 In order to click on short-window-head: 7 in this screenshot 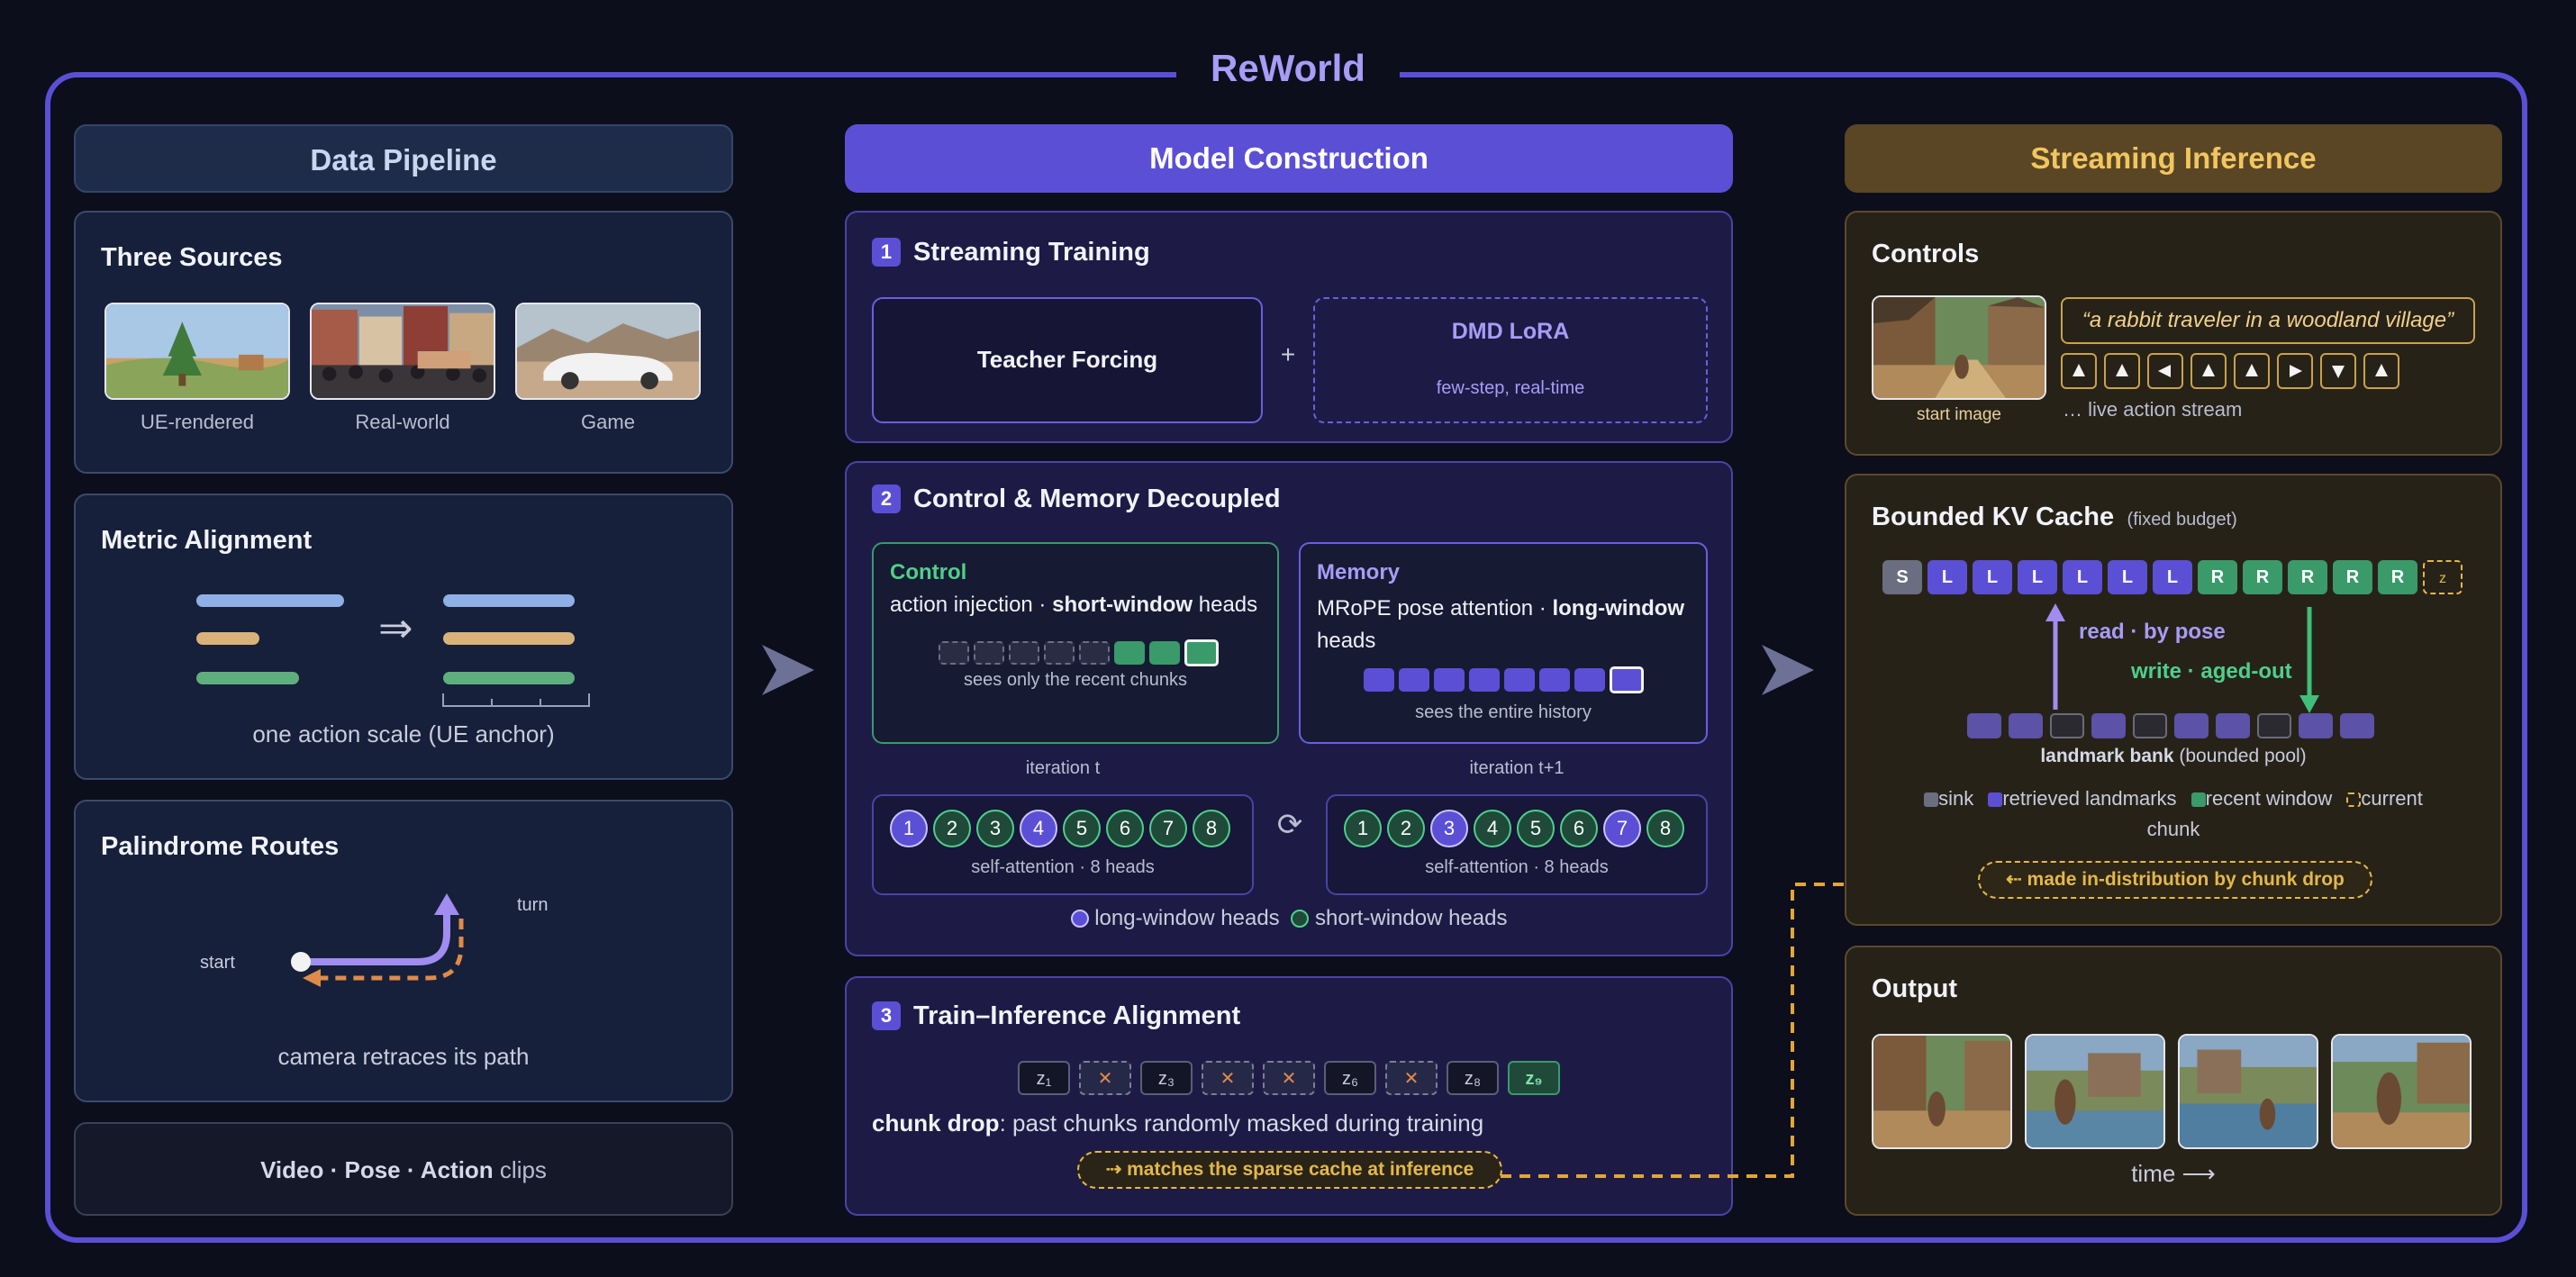, I will do `click(1168, 829)`.